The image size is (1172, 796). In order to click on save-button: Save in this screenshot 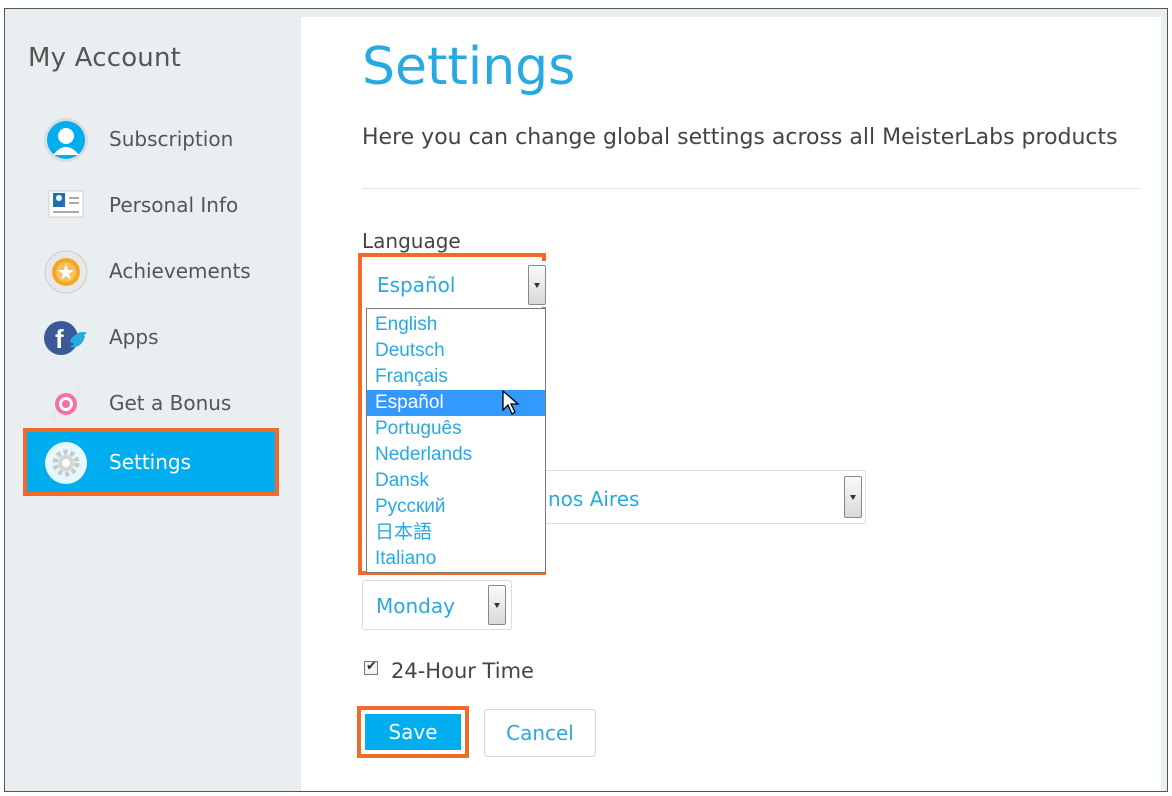, I will do `click(413, 732)`.